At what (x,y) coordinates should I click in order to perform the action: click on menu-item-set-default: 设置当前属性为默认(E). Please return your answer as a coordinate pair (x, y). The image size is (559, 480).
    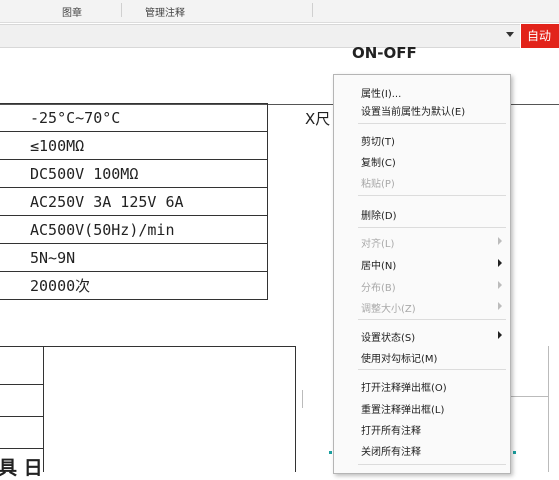
    Looking at the image, I should click on (413, 110).